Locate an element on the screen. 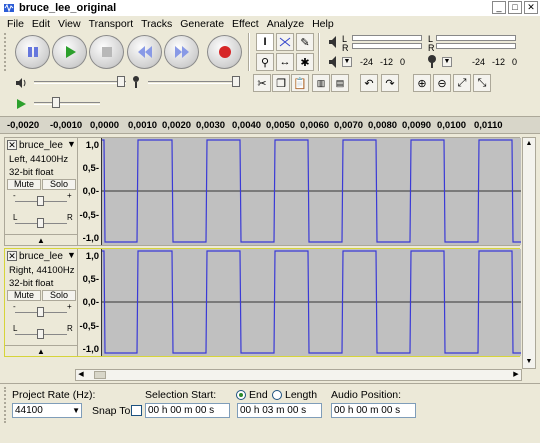 The image size is (540, 443). menu-transport: Transport is located at coordinates (112, 24).